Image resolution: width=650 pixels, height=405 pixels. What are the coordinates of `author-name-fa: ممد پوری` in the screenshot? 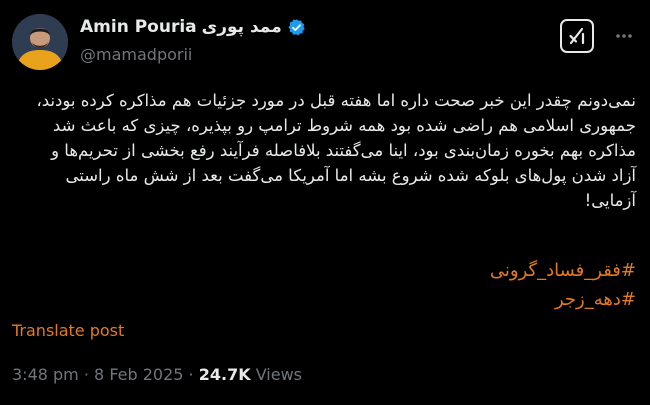 It's located at (242, 27).